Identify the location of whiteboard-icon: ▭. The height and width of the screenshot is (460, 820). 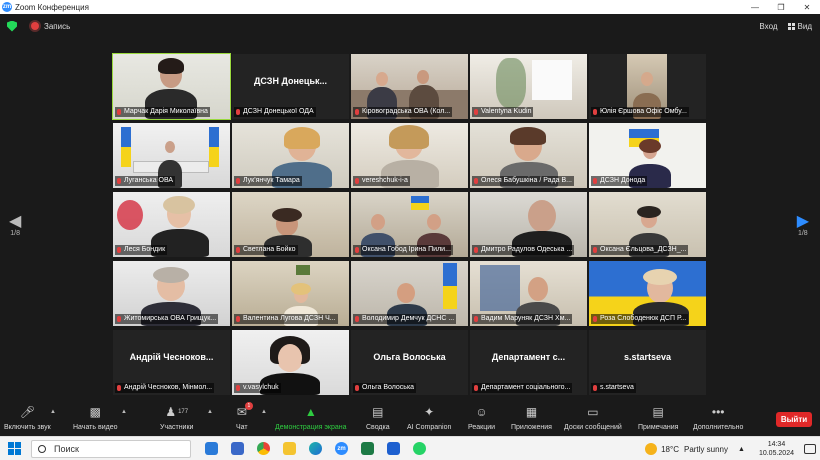
(593, 412).